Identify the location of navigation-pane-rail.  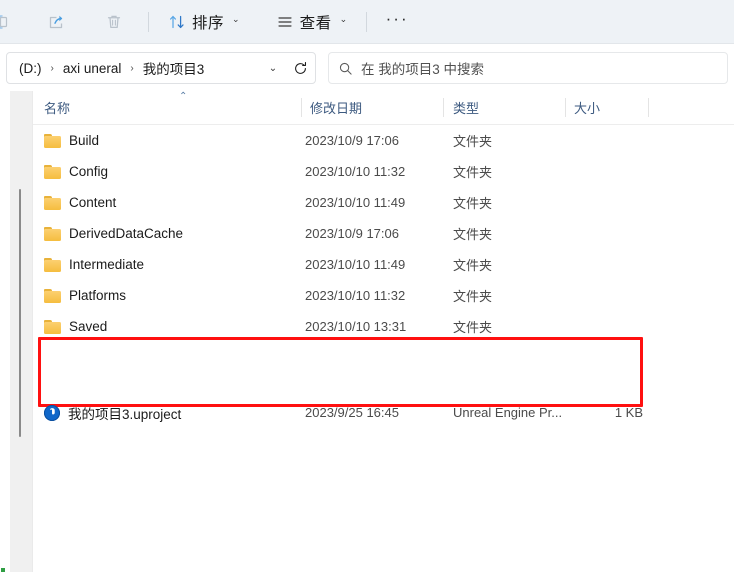
(21, 331).